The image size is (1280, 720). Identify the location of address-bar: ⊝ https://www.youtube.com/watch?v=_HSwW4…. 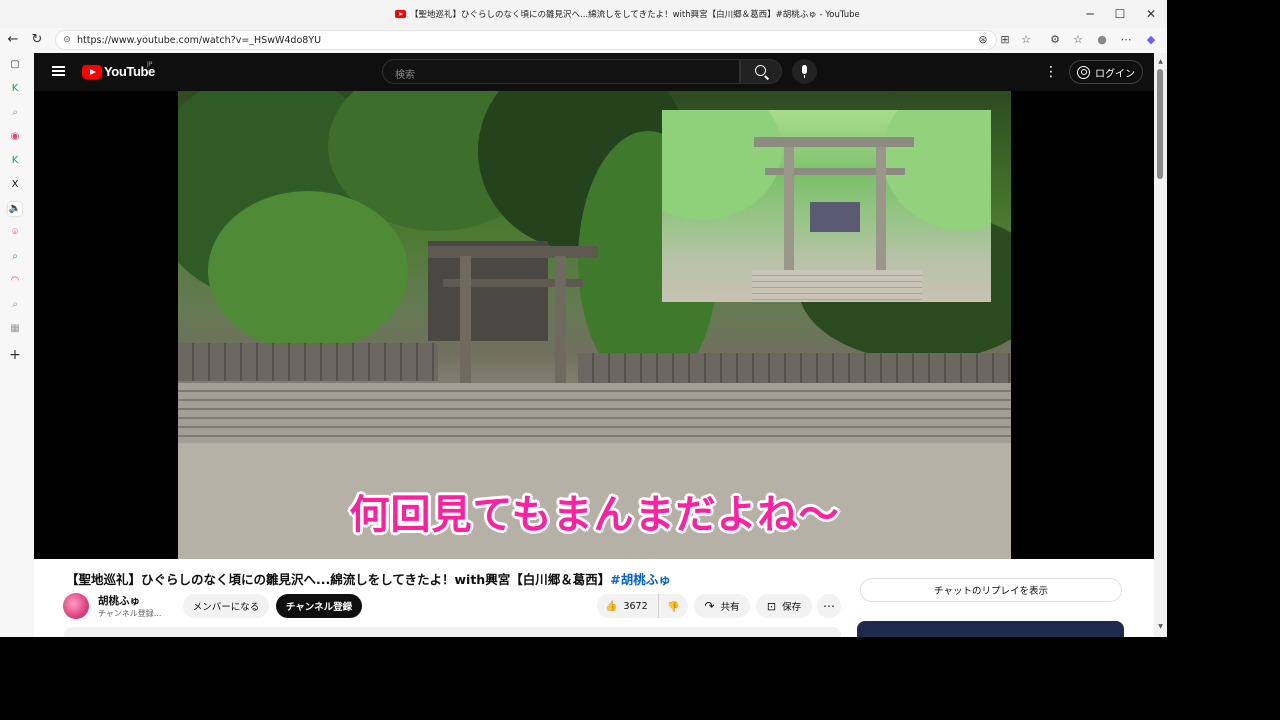
(526, 40).